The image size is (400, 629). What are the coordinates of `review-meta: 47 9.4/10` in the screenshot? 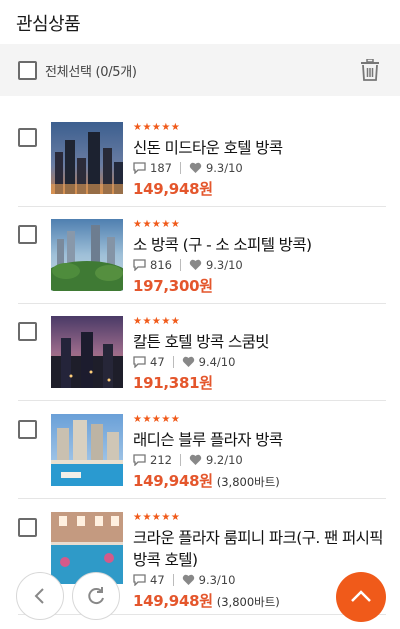 It's located at (260, 362).